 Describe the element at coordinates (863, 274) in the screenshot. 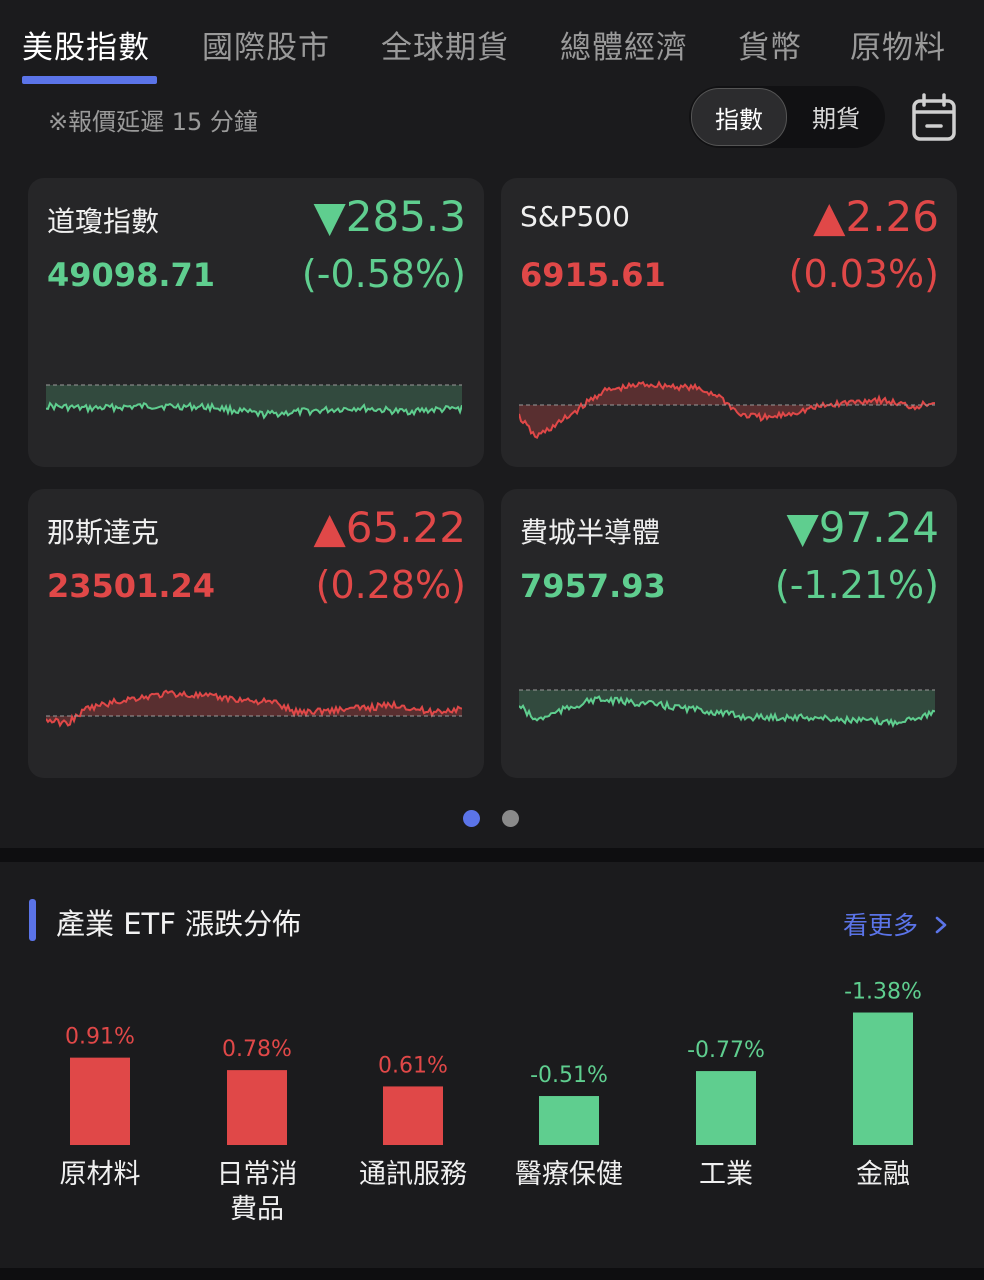

I see `card-percent: (0.03%)` at that location.